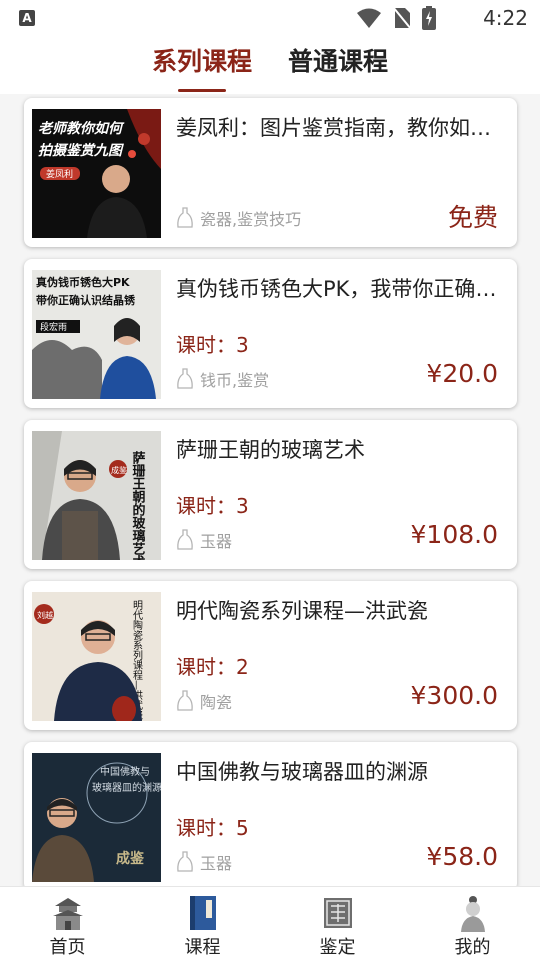 This screenshot has height=960, width=540. What do you see at coordinates (216, 702) in the screenshot?
I see `course-tag-label: 陶瓷` at bounding box center [216, 702].